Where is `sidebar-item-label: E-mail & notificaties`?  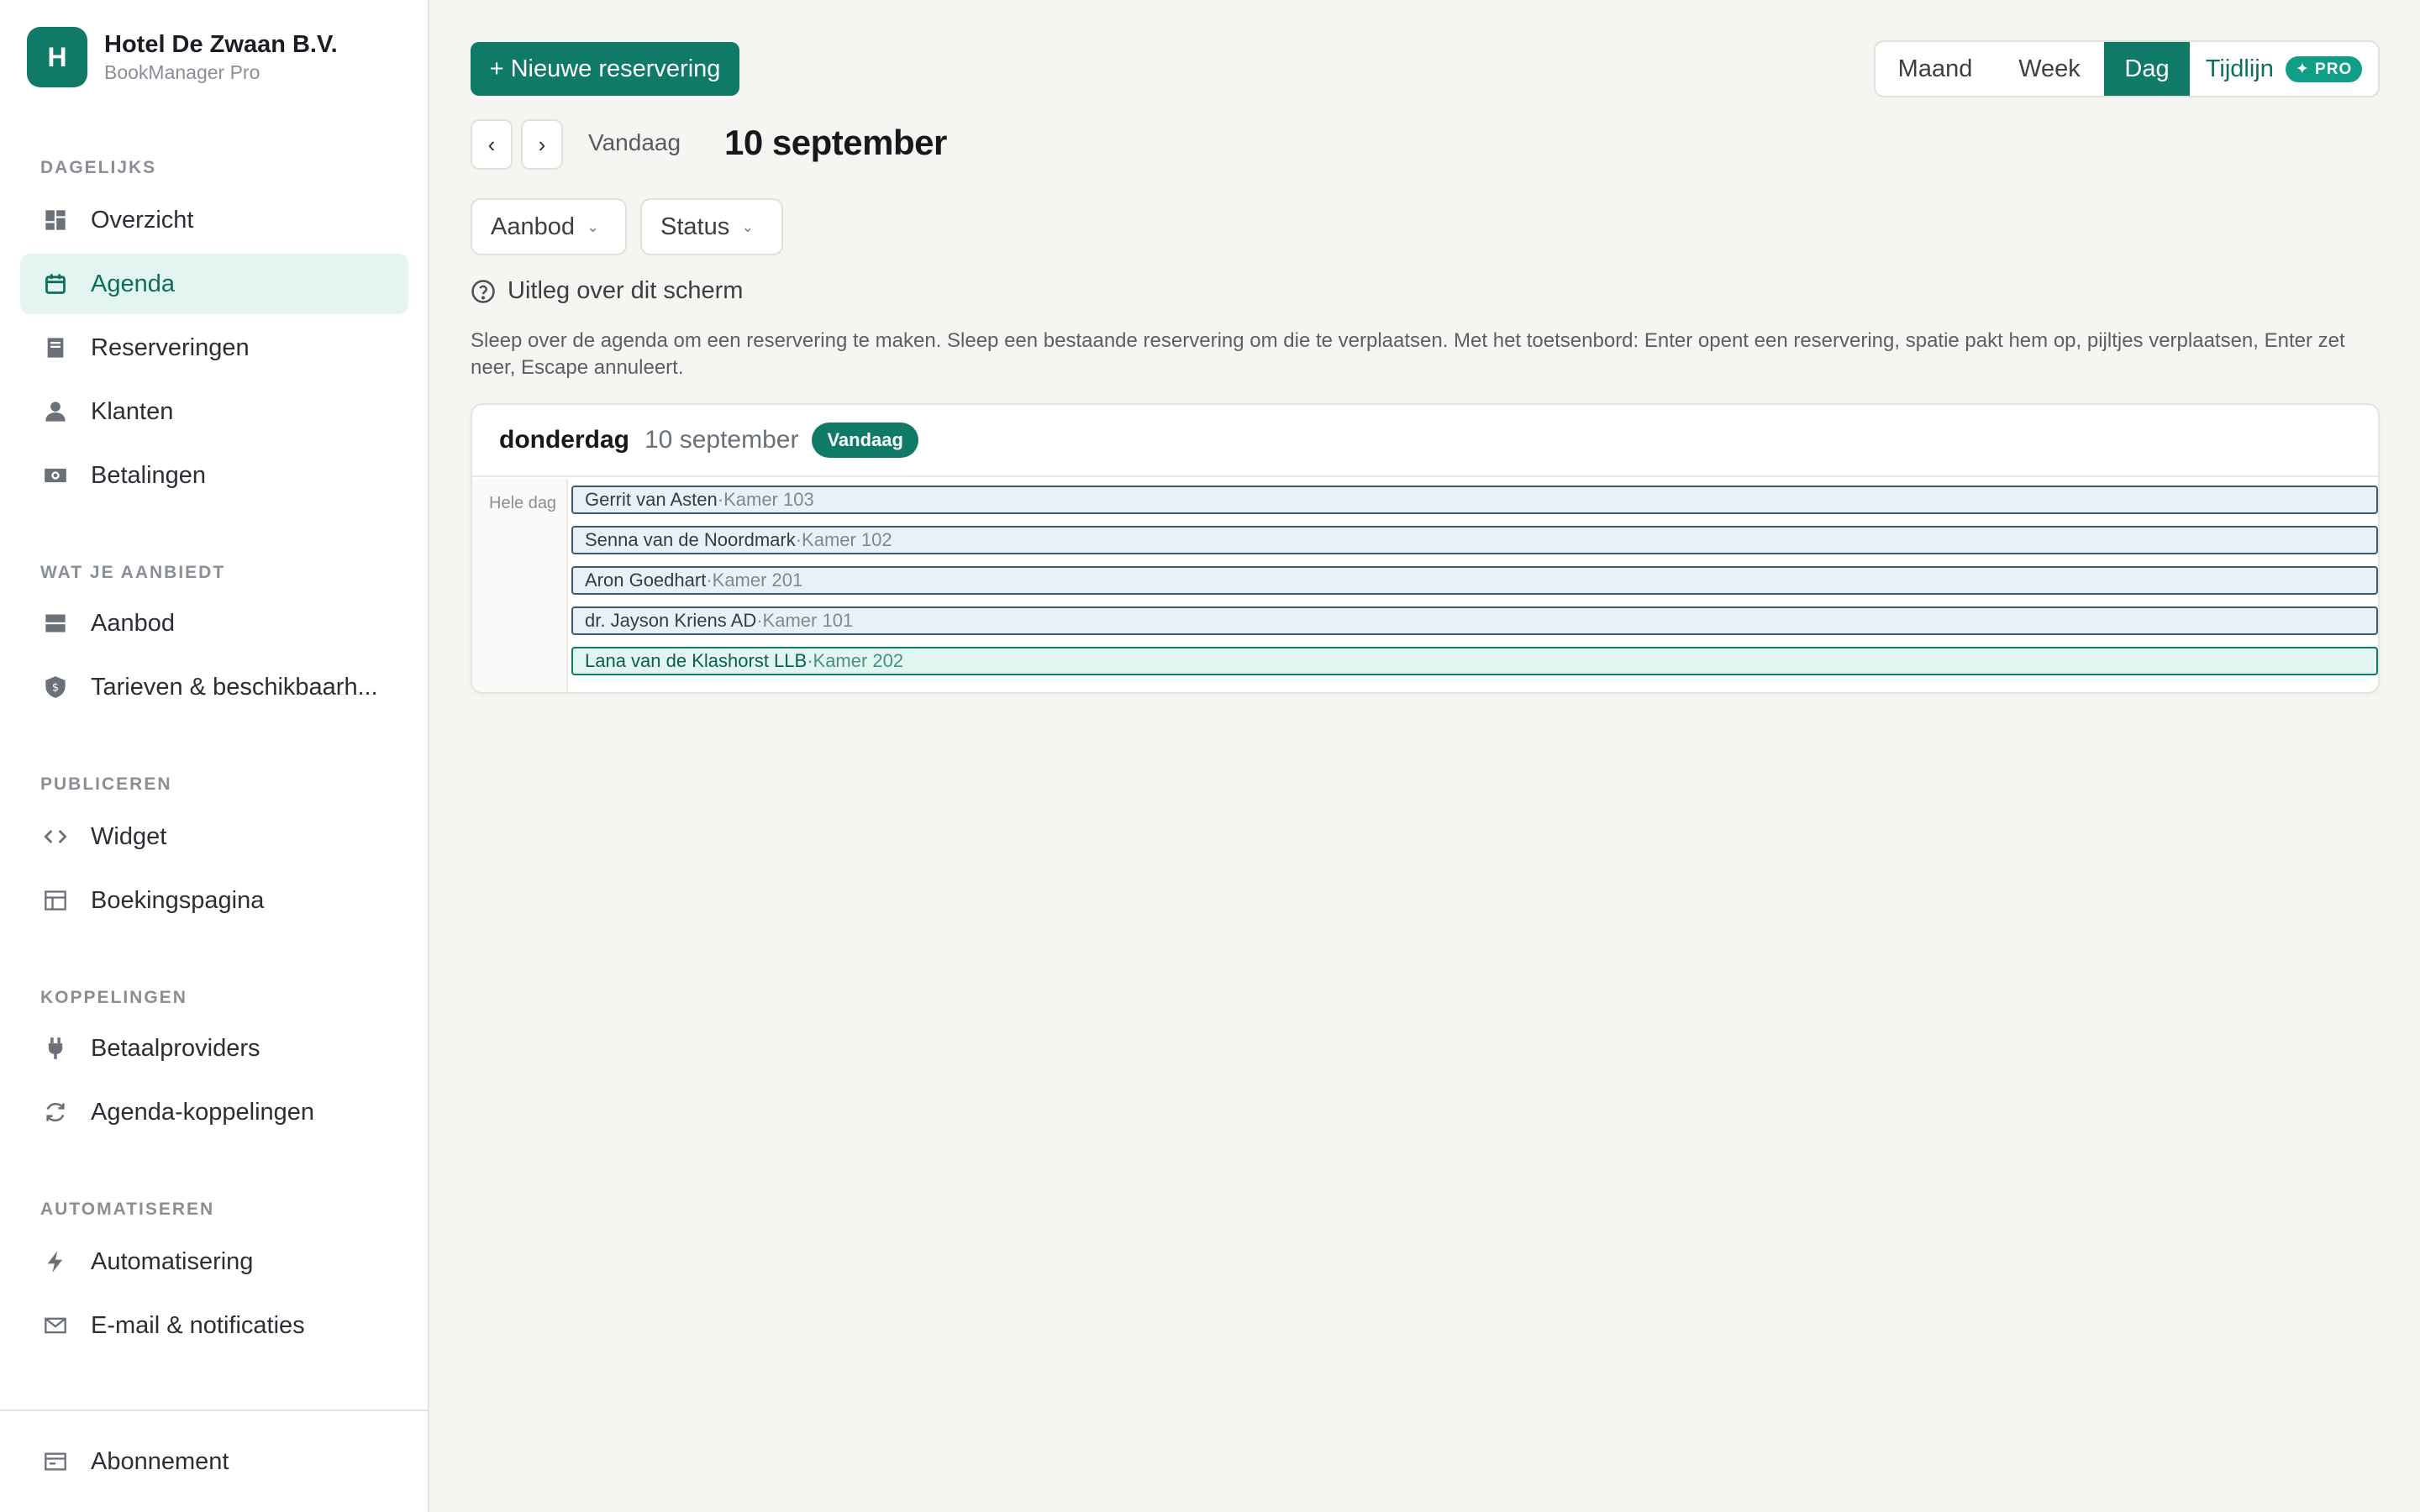
sidebar-item-label: E-mail & notificaties is located at coordinates (198, 1325).